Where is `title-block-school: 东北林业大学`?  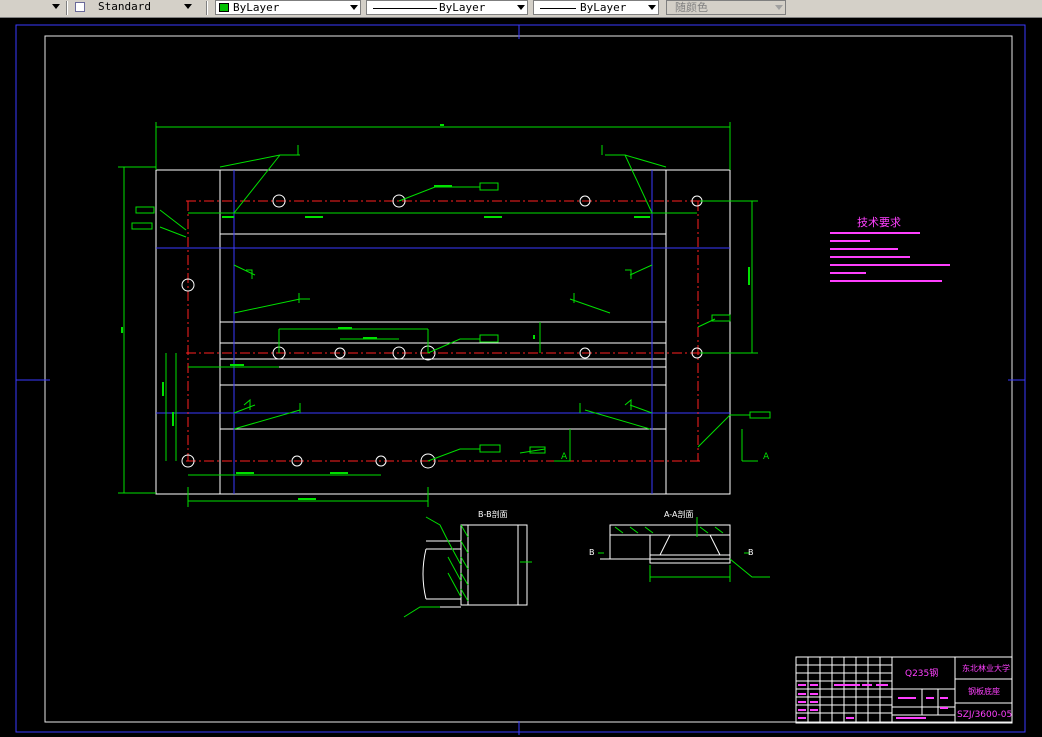 title-block-school: 东北林业大学 is located at coordinates (986, 668).